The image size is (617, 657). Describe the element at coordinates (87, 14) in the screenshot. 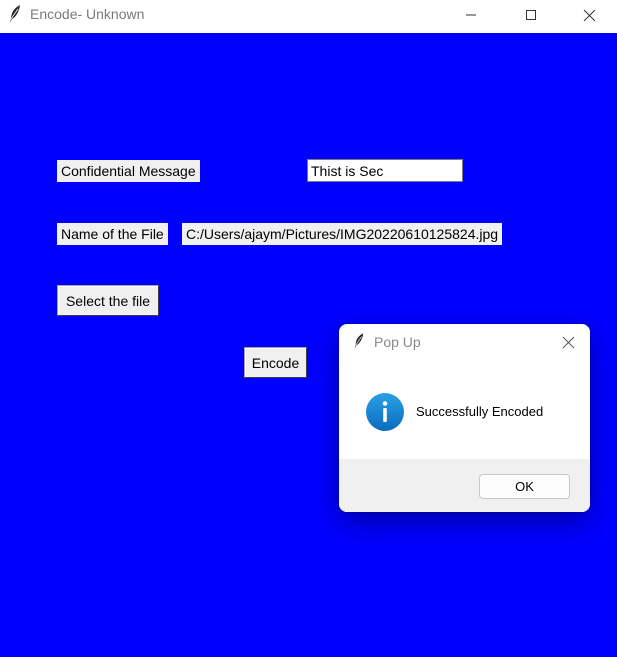

I see `window-title: Encode- Unknown` at that location.